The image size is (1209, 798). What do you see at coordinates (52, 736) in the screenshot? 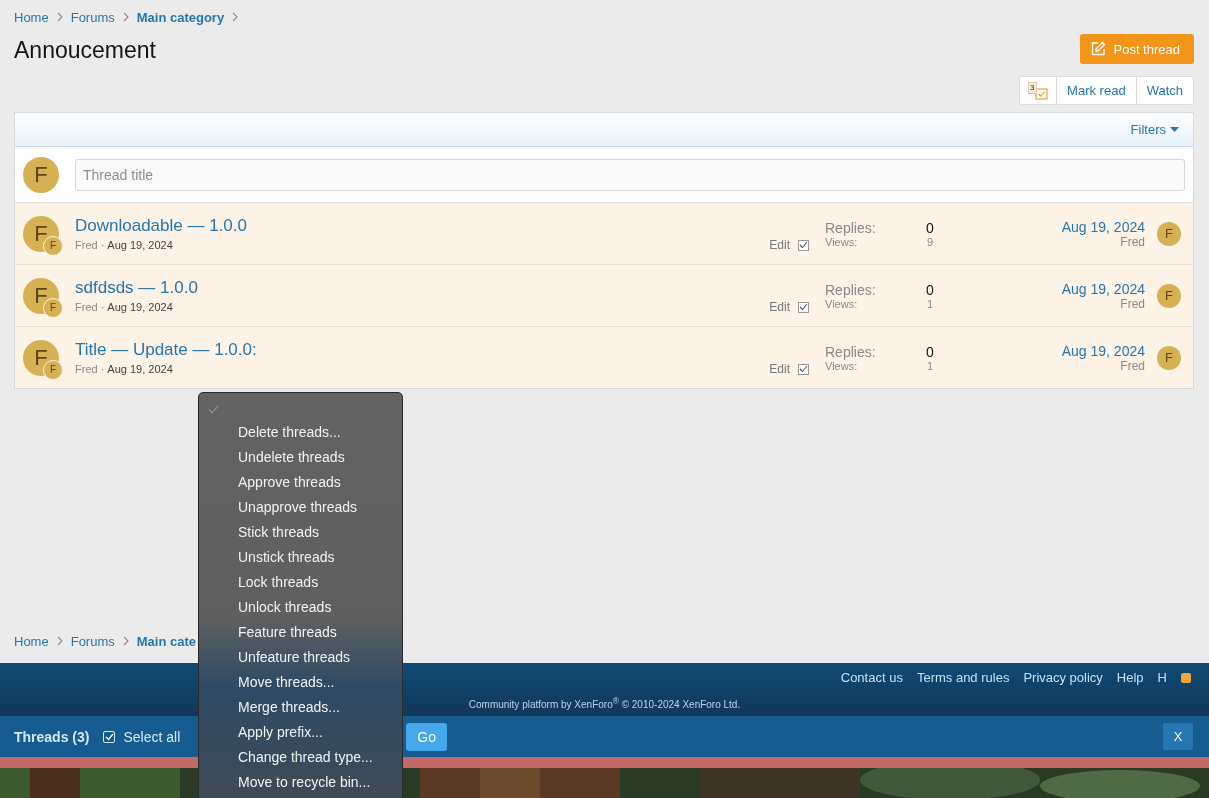
I see `selection-count: Threads (3)` at bounding box center [52, 736].